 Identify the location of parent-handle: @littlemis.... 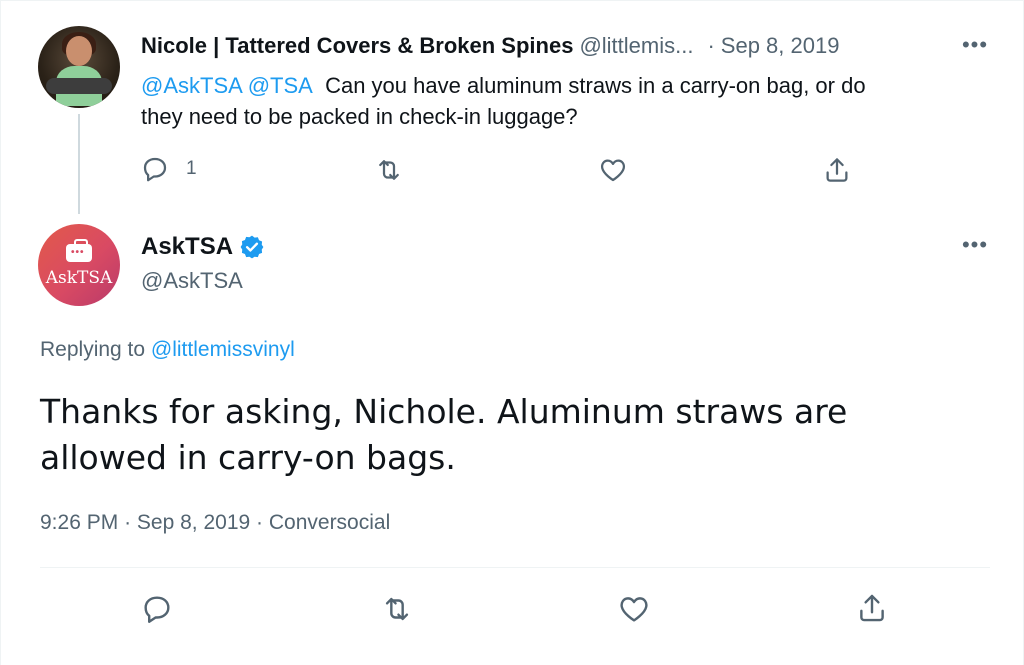
(636, 46).